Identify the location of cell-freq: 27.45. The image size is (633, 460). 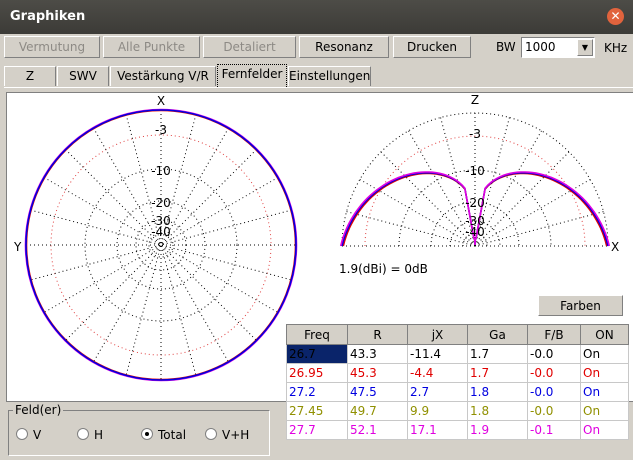
(317, 411).